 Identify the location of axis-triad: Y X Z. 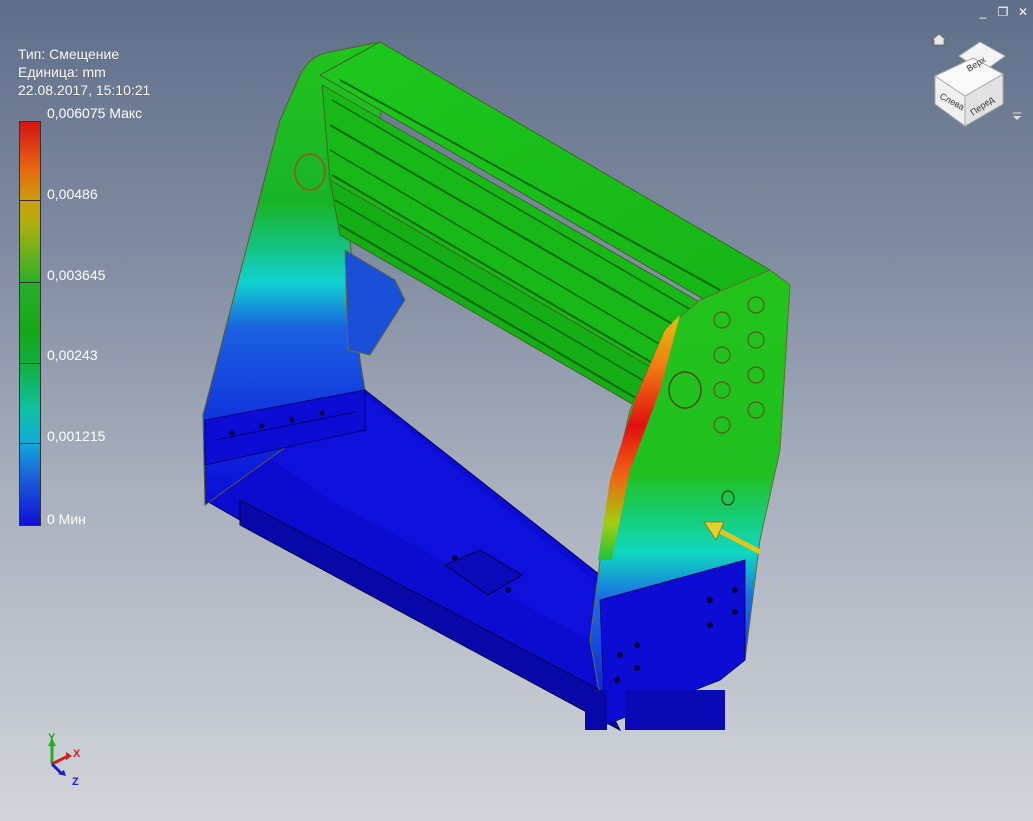
(65, 762).